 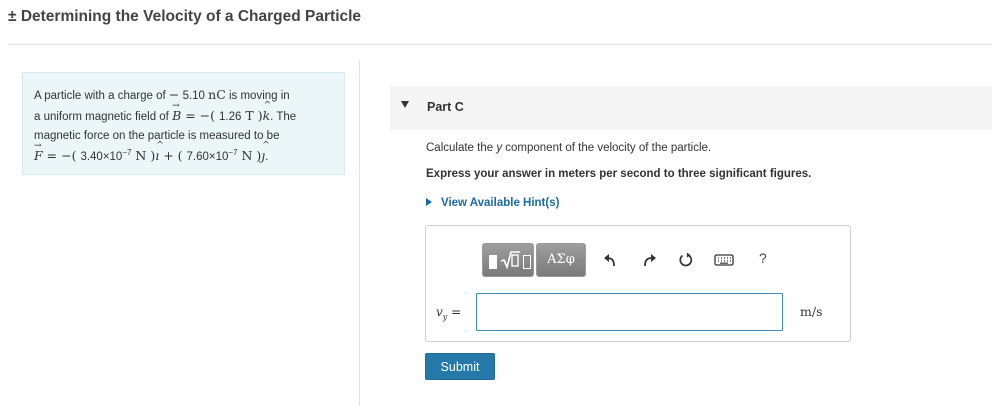 I want to click on reset-icon, so click(x=686, y=260).